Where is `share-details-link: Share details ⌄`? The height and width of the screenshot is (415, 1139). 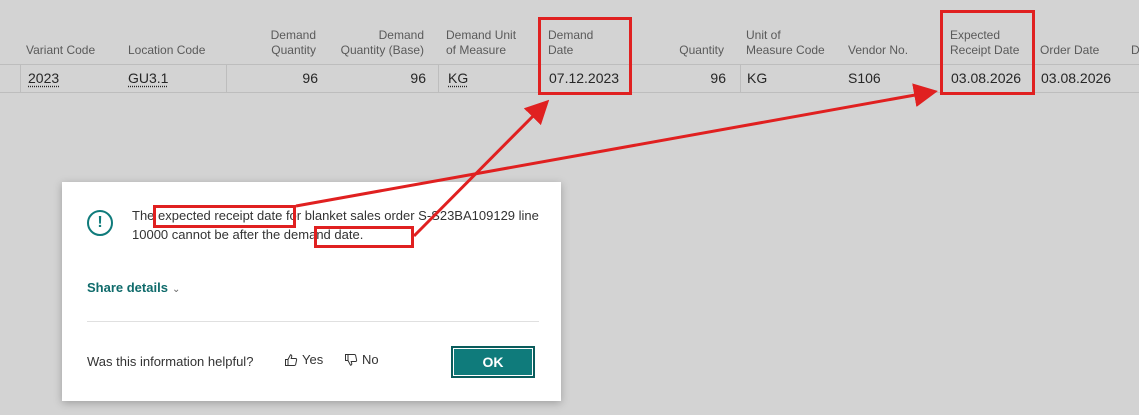 share-details-link: Share details ⌄ is located at coordinates (133, 287).